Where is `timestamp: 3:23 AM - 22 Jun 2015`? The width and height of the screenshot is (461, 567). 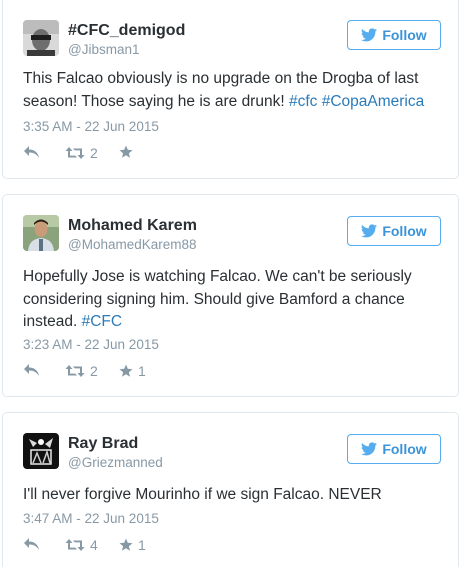
timestamp: 3:23 AM - 22 Jun 2015 is located at coordinates (91, 344).